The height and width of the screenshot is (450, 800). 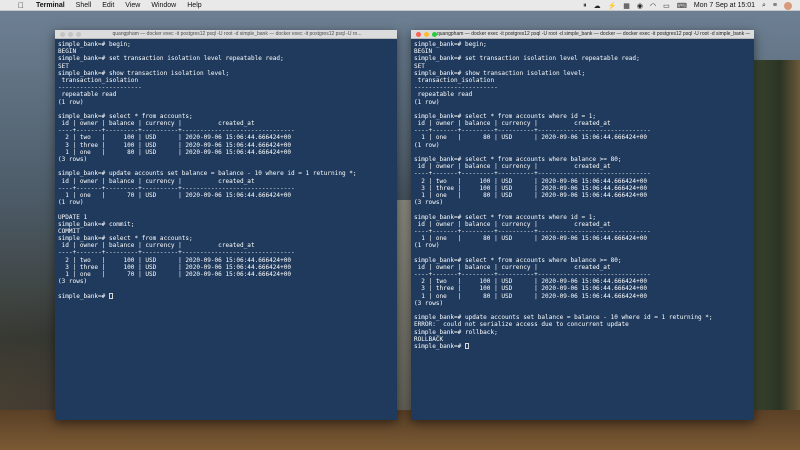 I want to click on battery-icon: ▭, so click(x=666, y=6).